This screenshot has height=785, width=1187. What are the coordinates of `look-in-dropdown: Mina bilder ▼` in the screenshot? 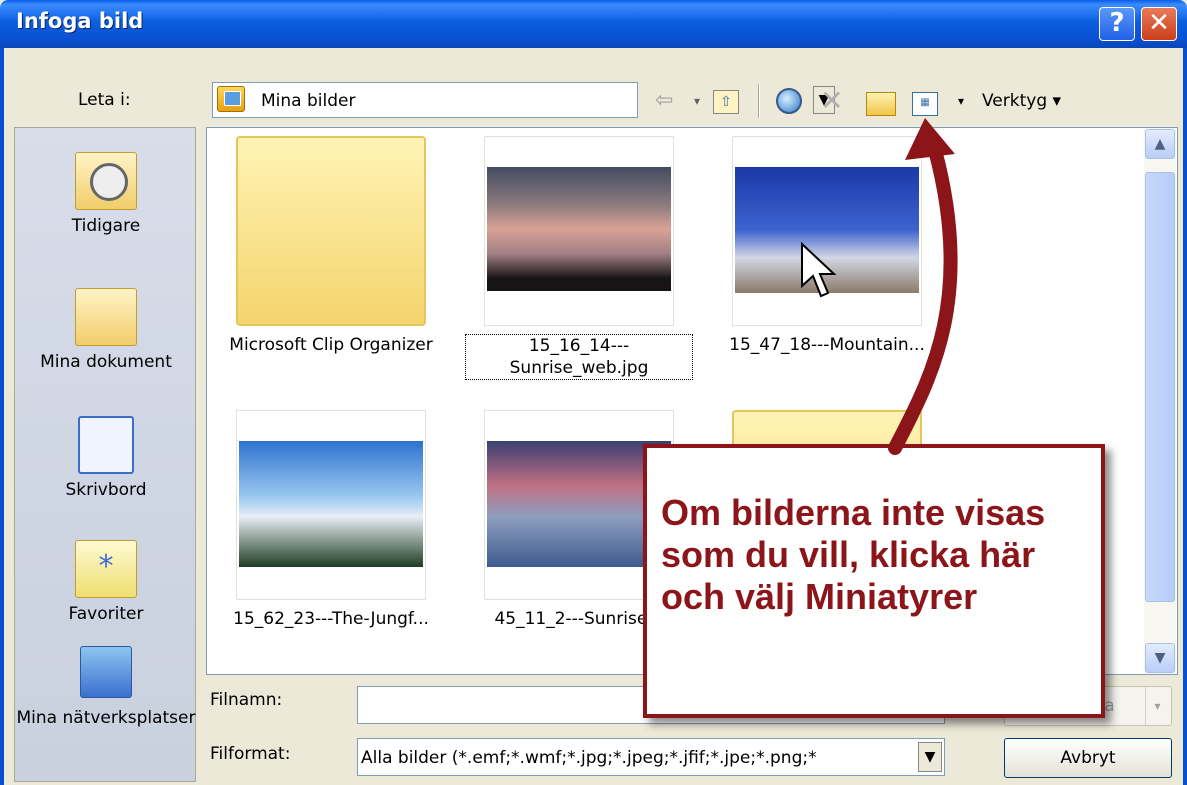 It's located at (523, 100).